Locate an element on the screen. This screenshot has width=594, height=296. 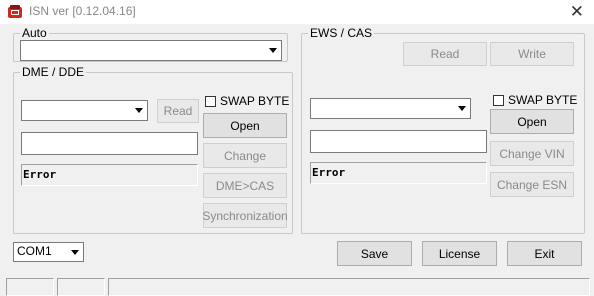
dme-combo is located at coordinates (84, 110).